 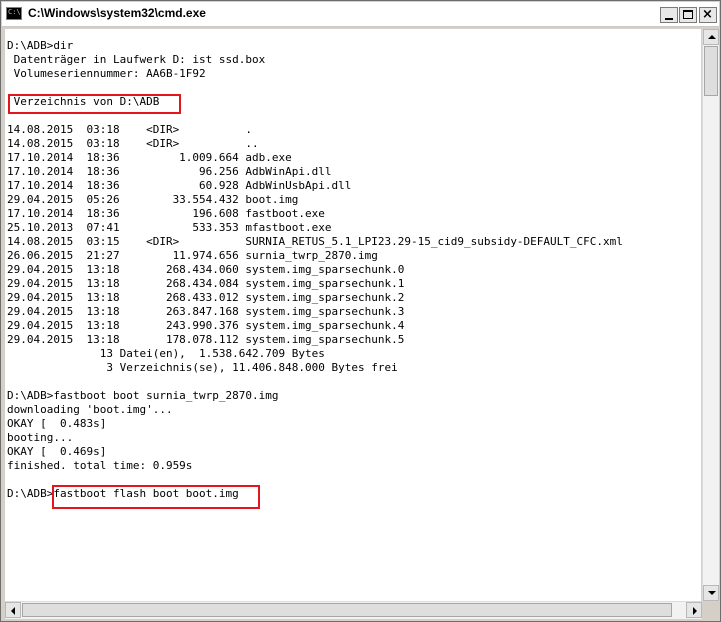 What do you see at coordinates (347, 610) in the screenshot?
I see `horizontal-scroll-thumb` at bounding box center [347, 610].